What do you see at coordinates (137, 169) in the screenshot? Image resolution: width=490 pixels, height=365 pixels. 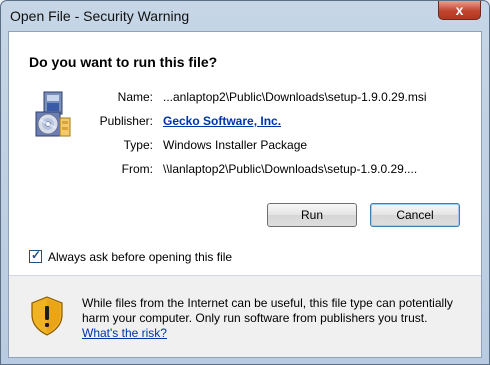 I see `from-label: From:` at bounding box center [137, 169].